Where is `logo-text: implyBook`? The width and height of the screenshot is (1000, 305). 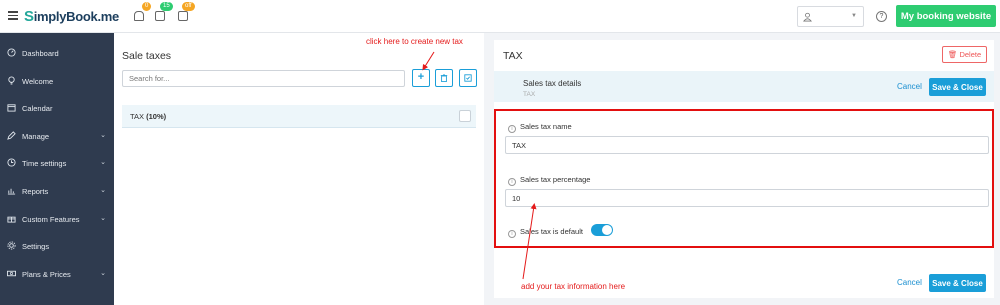 logo-text: implyBook is located at coordinates (65, 16).